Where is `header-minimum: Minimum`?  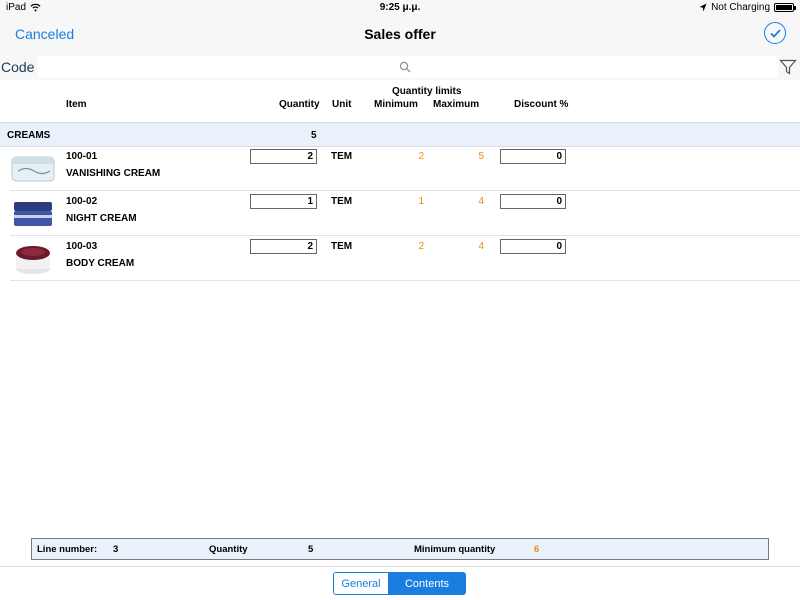 header-minimum: Minimum is located at coordinates (396, 104).